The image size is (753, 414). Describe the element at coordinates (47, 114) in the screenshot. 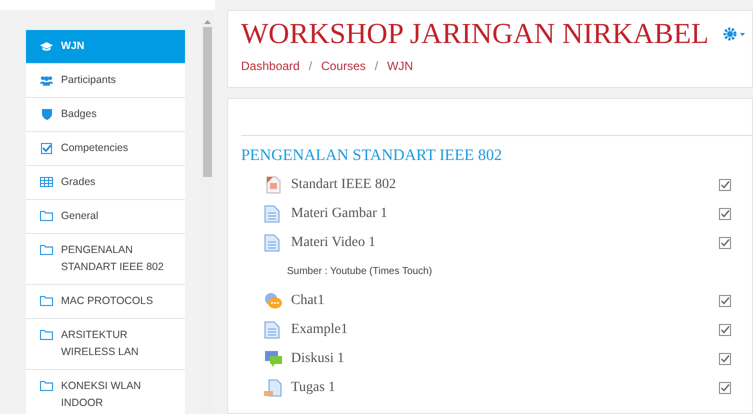

I see `shield-icon` at that location.